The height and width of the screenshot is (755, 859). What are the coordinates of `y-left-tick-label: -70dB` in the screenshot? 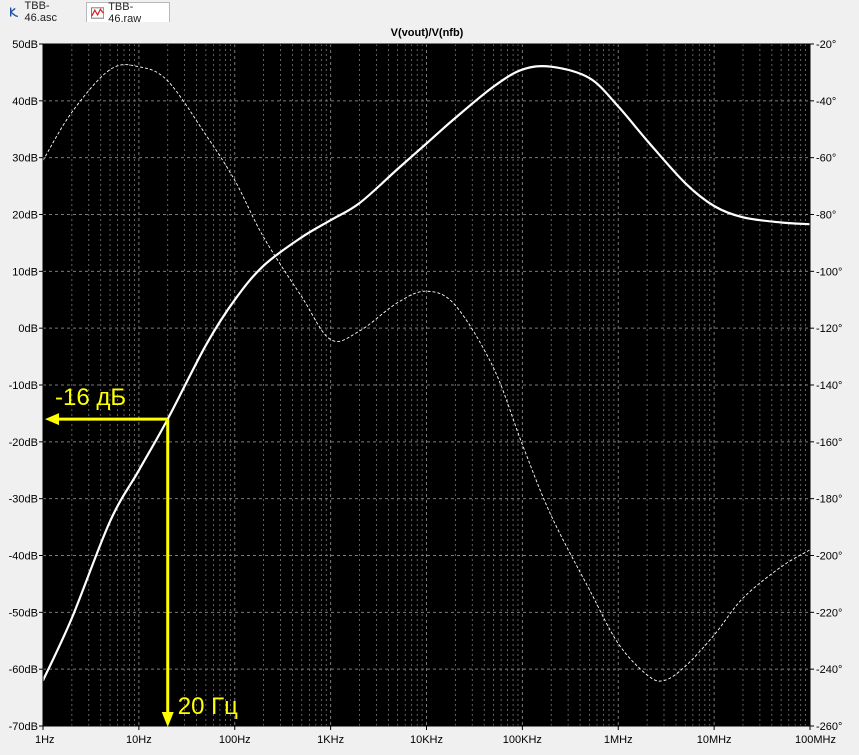 It's located at (23, 727).